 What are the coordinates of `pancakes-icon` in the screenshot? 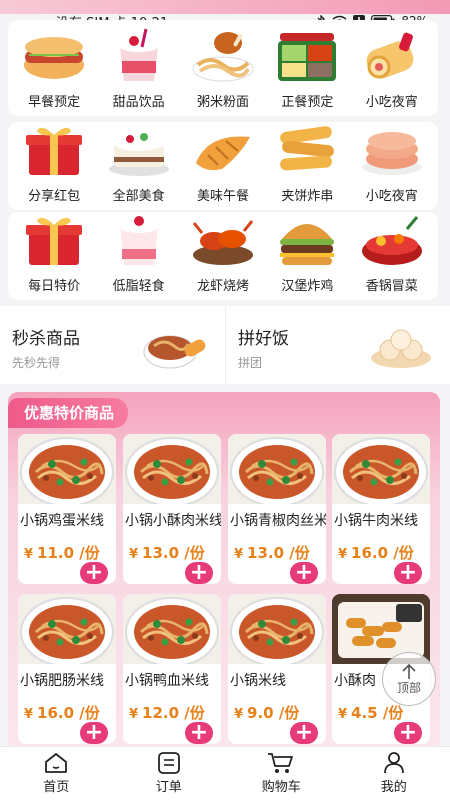 It's located at (391, 153).